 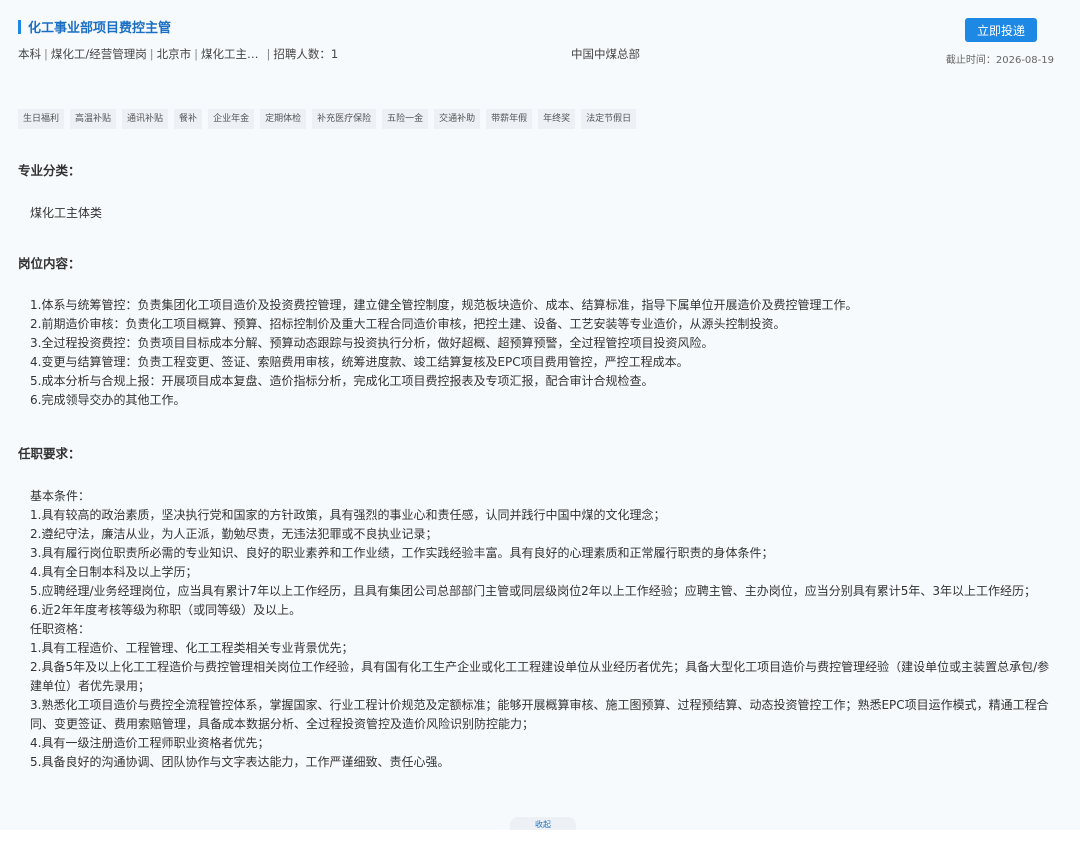 I want to click on content-line: 6.完成领导交办的其他工作。, so click(x=108, y=400).